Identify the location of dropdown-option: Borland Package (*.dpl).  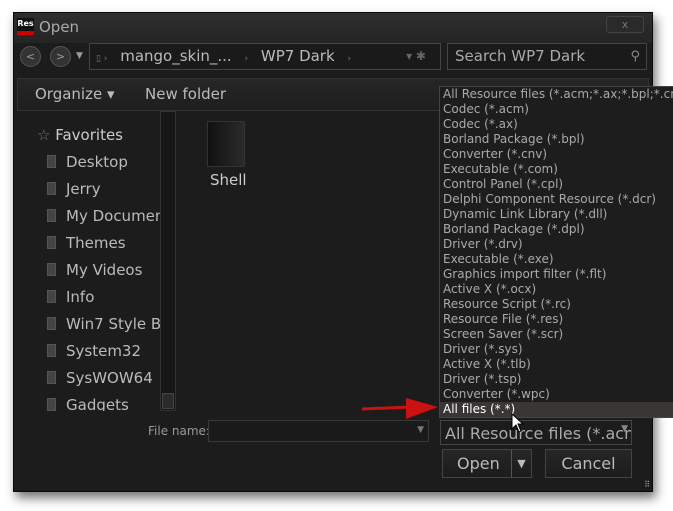
(556, 229).